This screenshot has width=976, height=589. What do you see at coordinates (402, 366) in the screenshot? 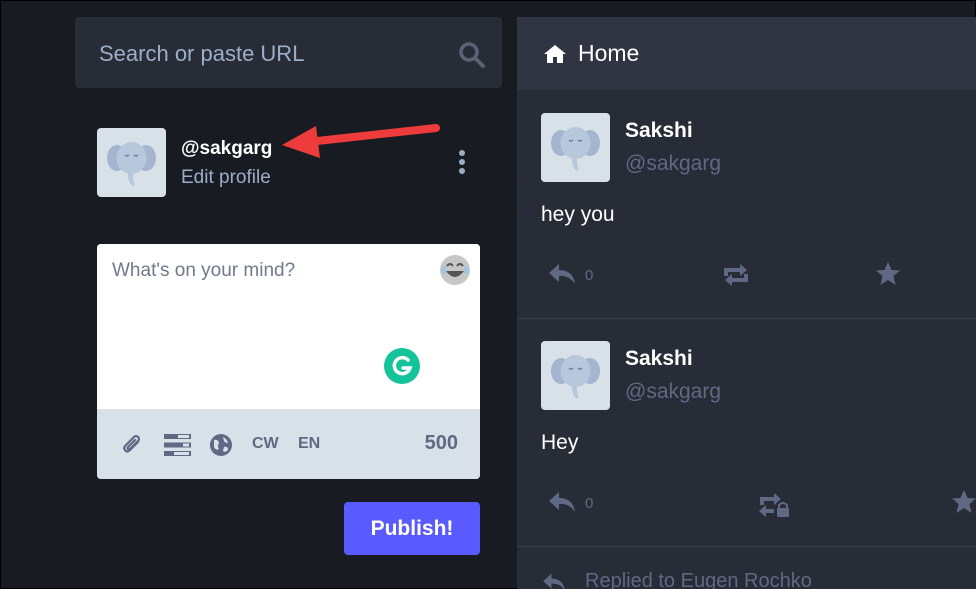
I see `grammarly-icon` at bounding box center [402, 366].